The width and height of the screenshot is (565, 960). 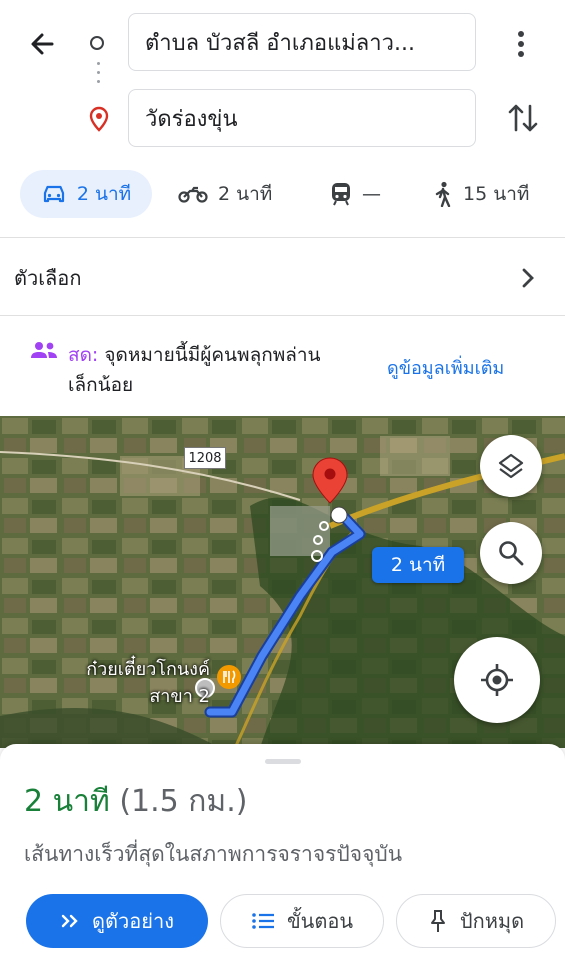 I want to click on chevron-right-icon, so click(x=528, y=278).